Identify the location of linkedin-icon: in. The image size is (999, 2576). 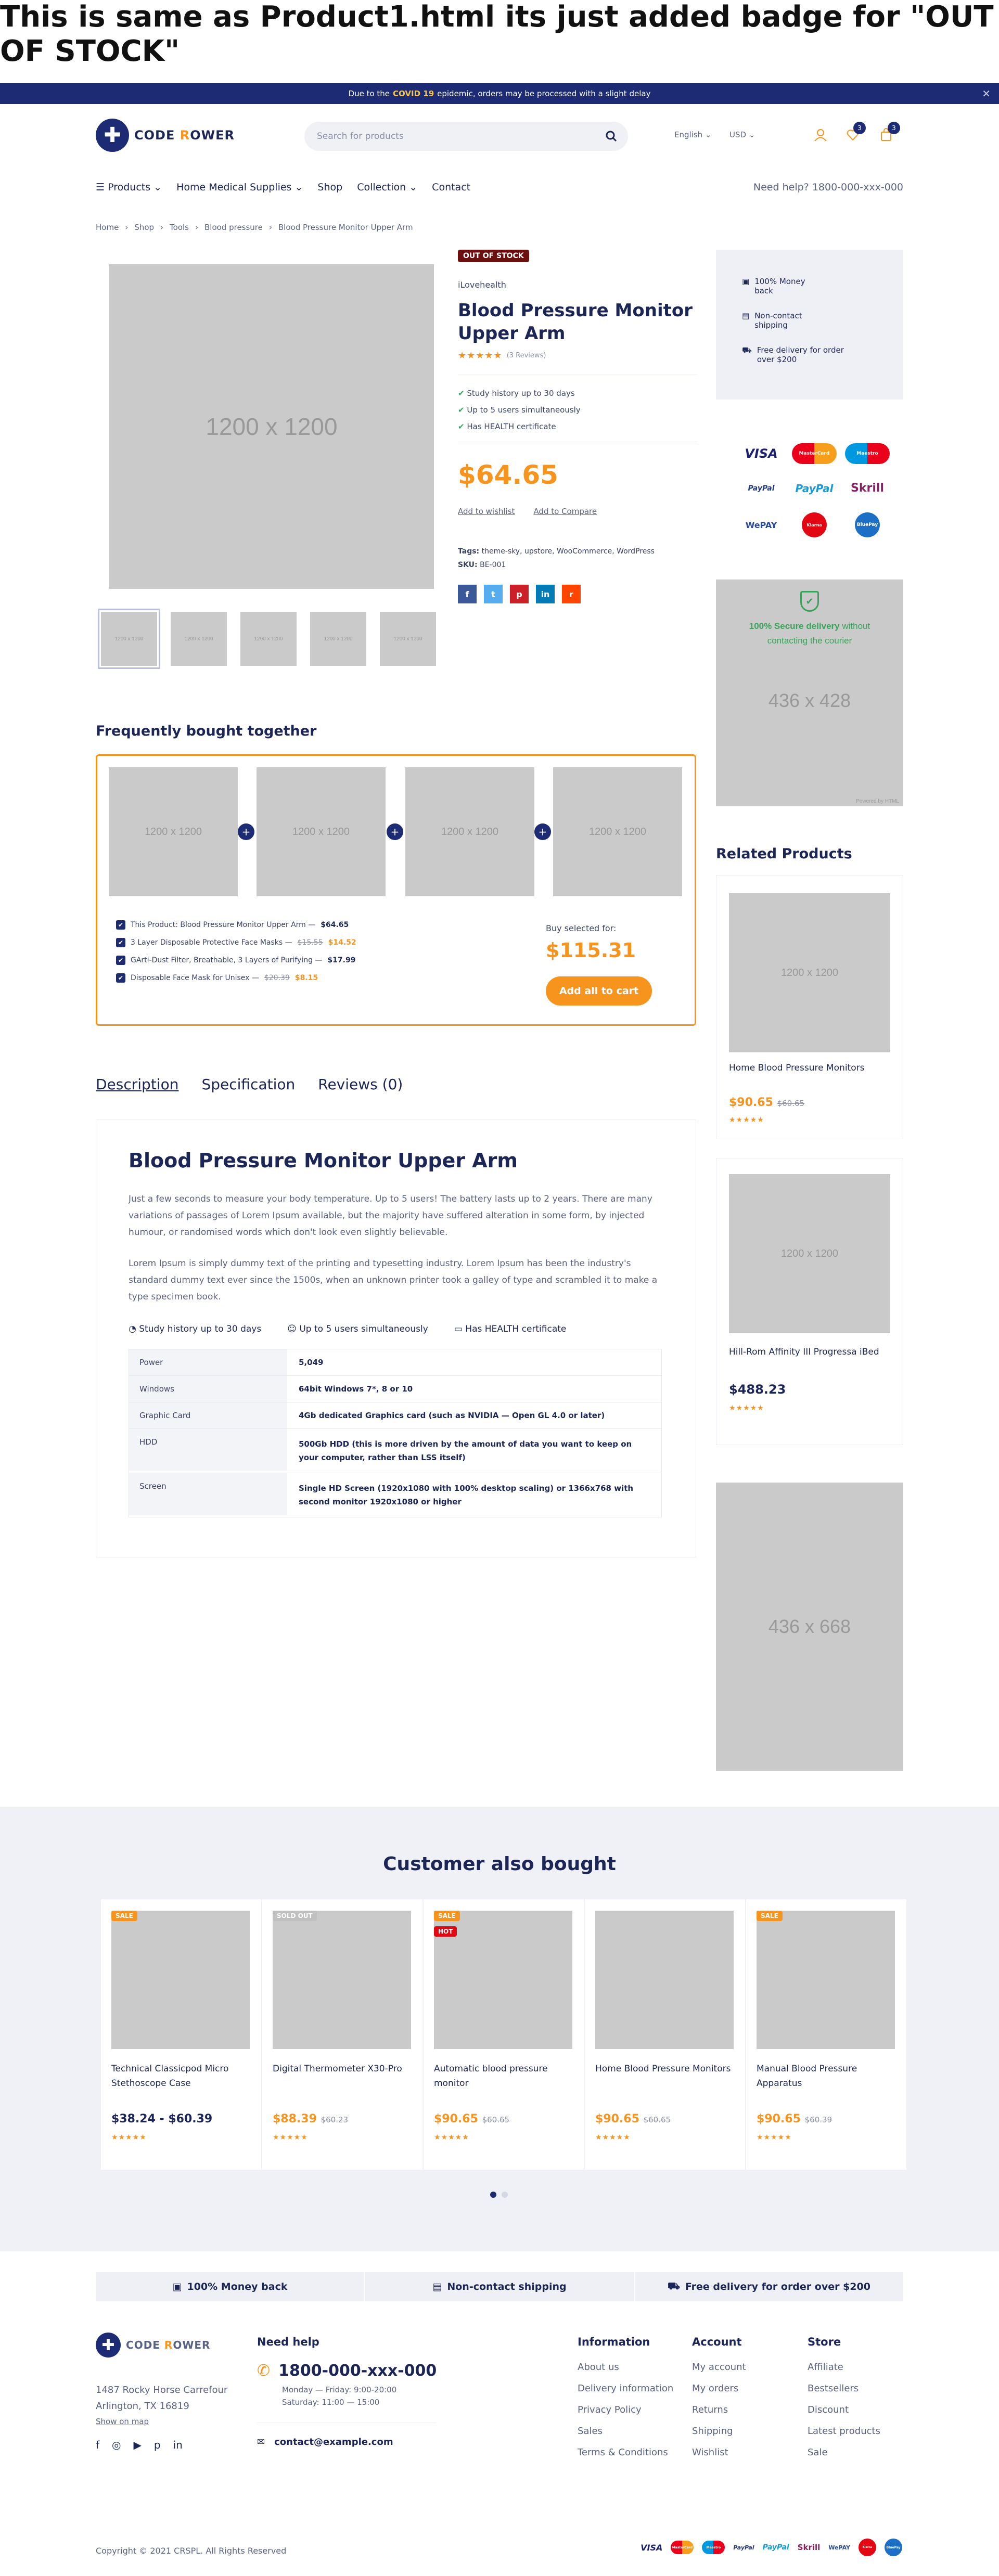
(178, 2445).